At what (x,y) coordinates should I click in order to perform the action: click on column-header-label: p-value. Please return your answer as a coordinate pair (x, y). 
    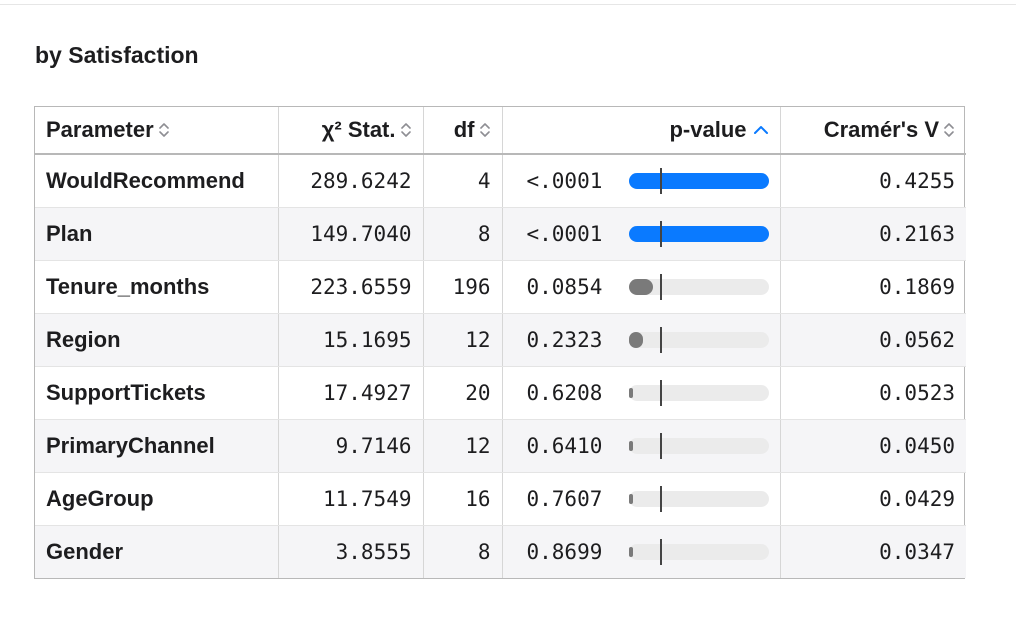
    Looking at the image, I should click on (708, 129).